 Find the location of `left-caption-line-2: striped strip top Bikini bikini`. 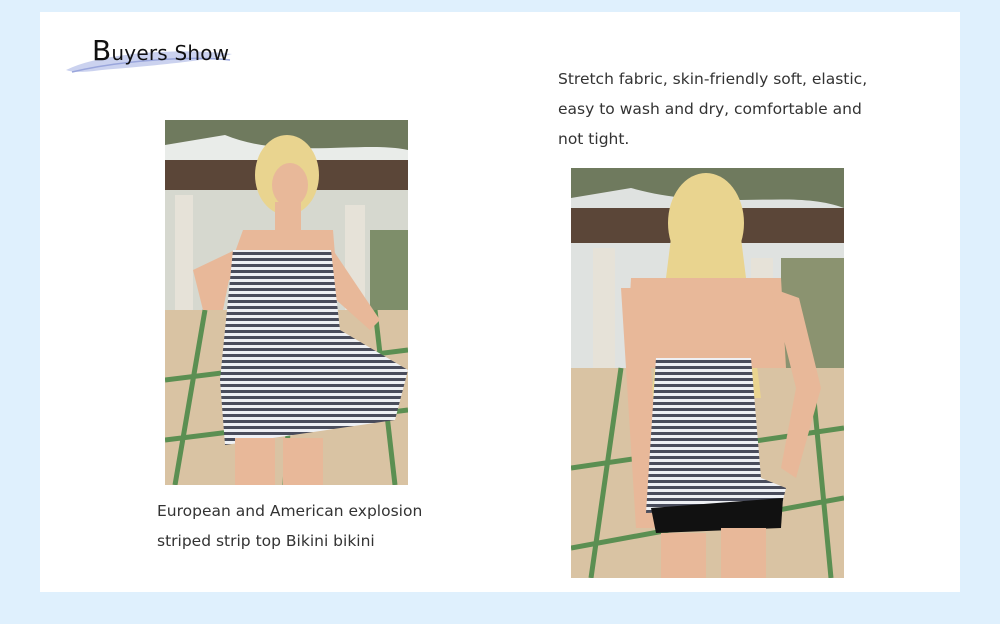

left-caption-line-2: striped strip top Bikini bikini is located at coordinates (266, 541).